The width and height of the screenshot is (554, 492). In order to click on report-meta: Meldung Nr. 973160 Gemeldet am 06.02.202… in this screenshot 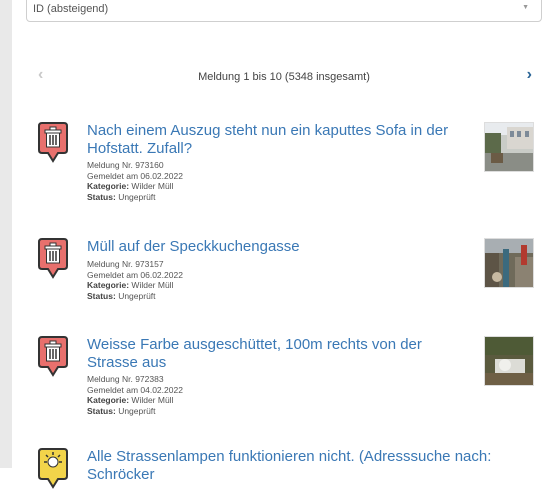, I will do `click(135, 181)`.